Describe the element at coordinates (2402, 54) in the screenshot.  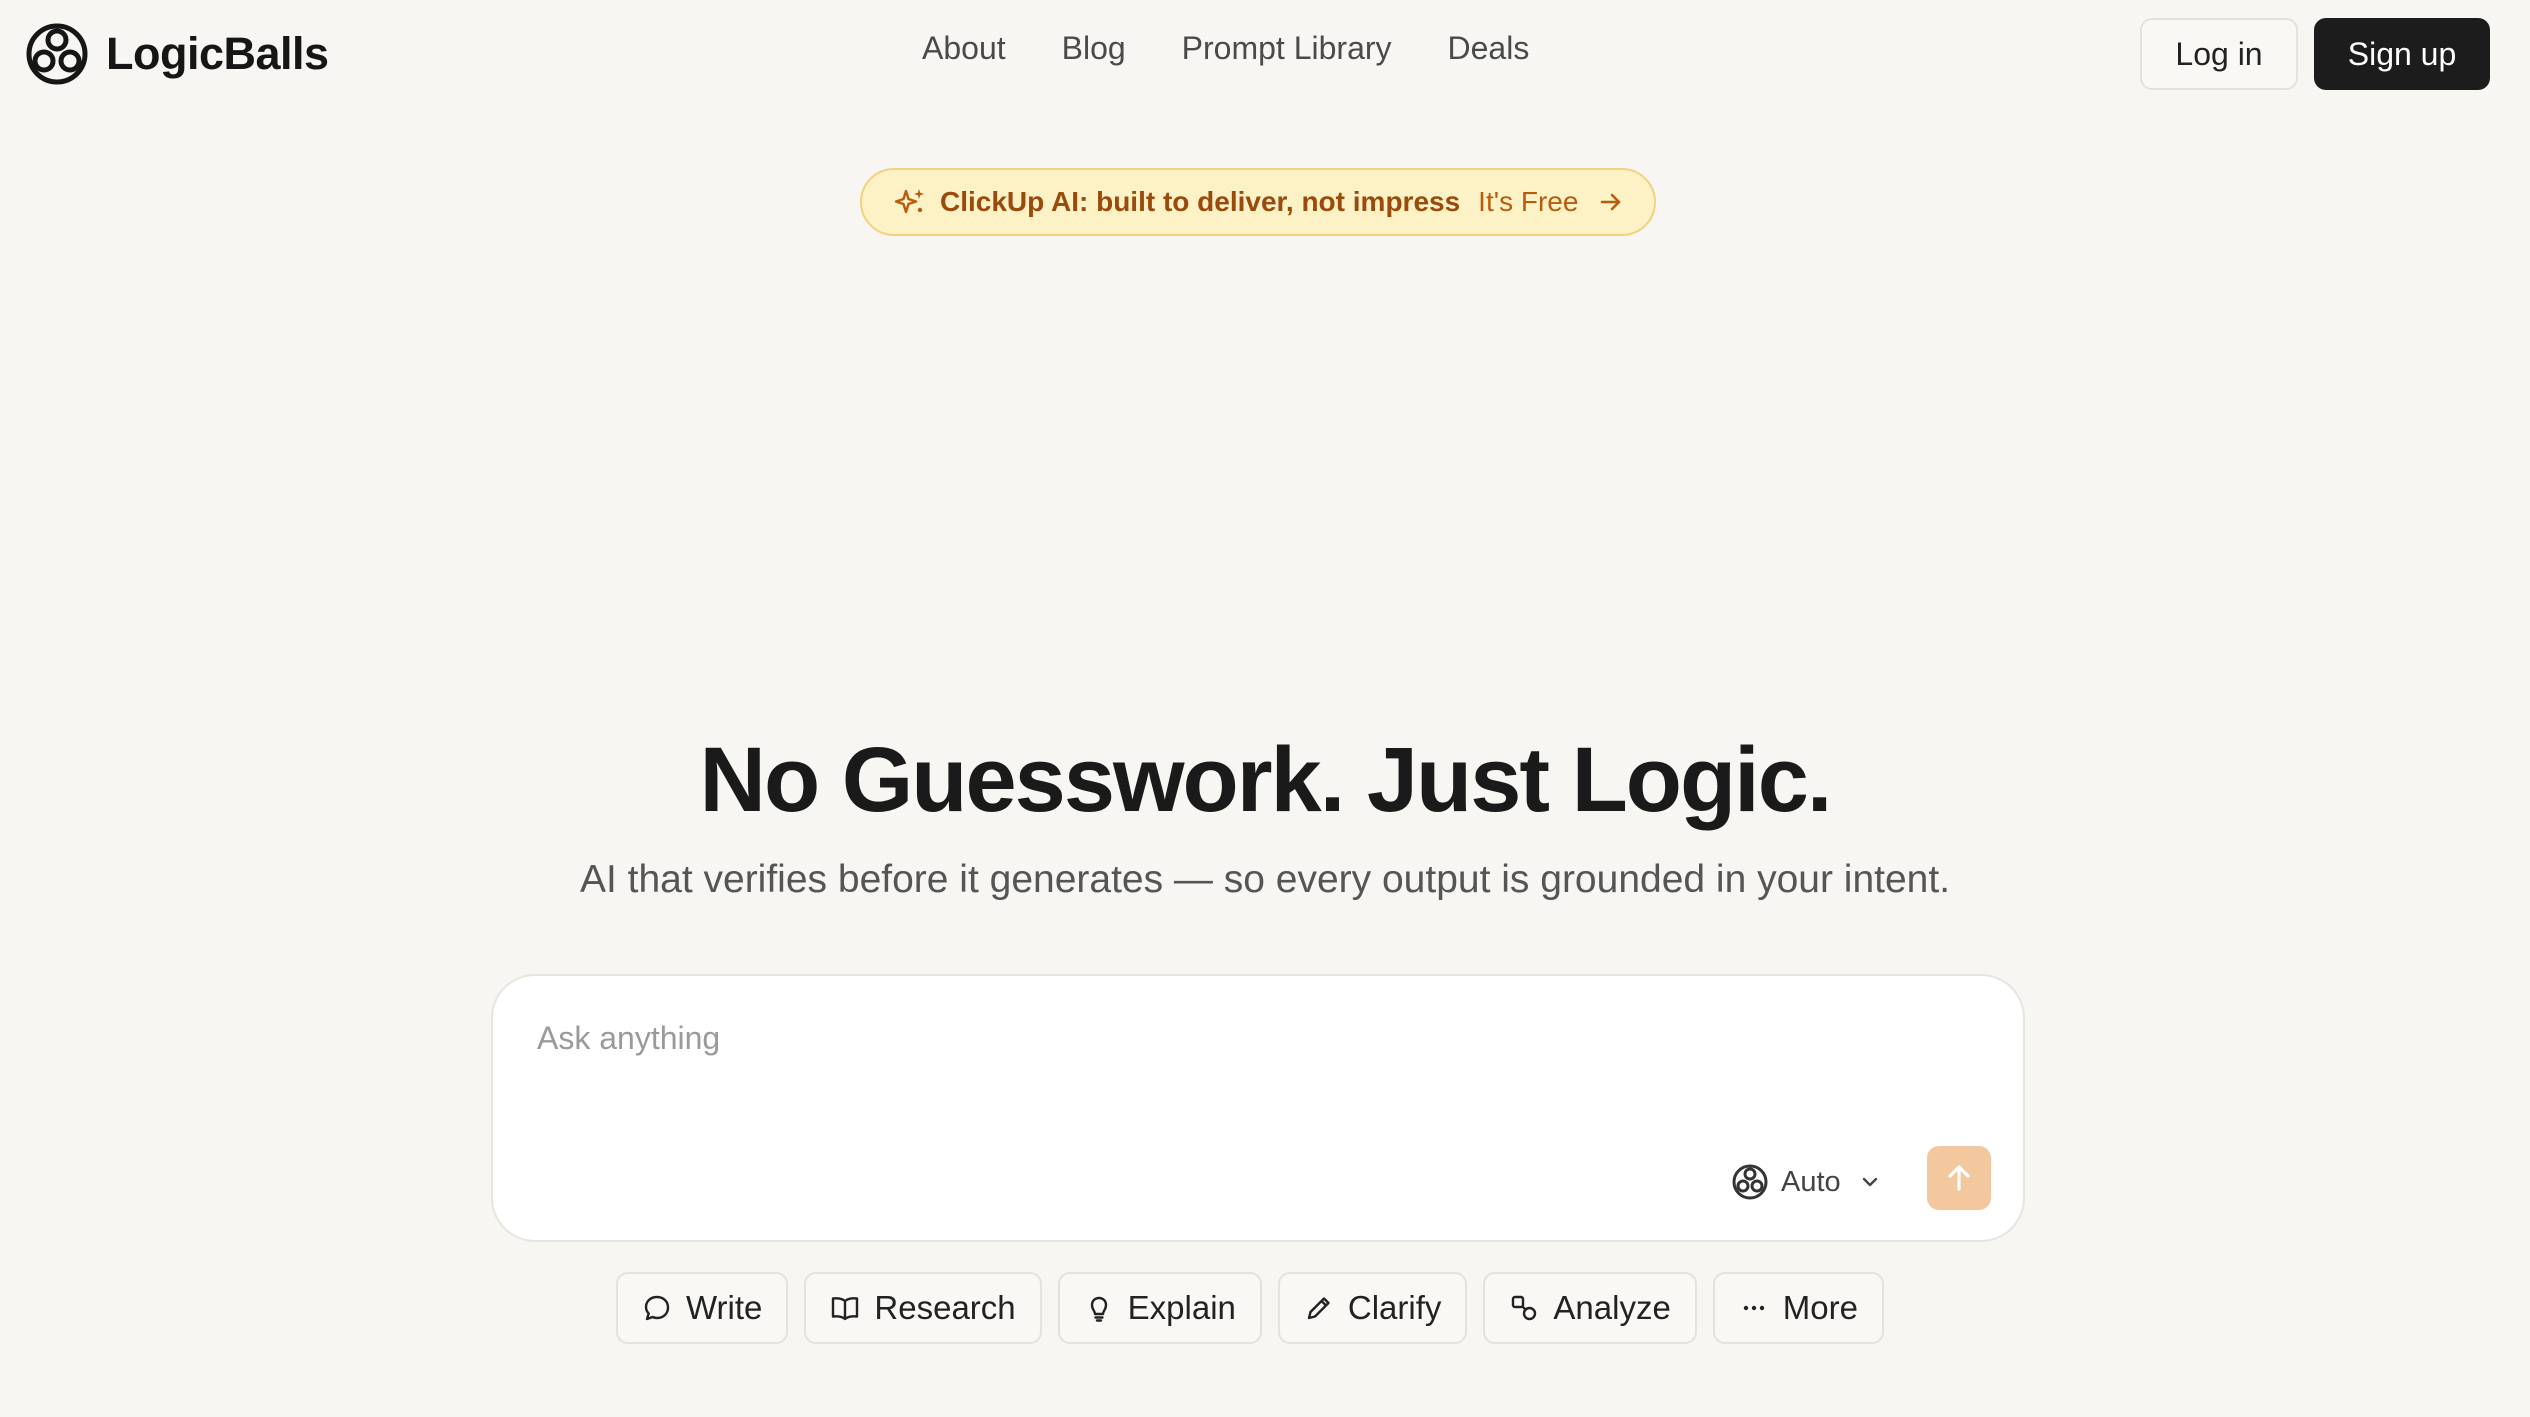
I see `signup-button: Sign up` at that location.